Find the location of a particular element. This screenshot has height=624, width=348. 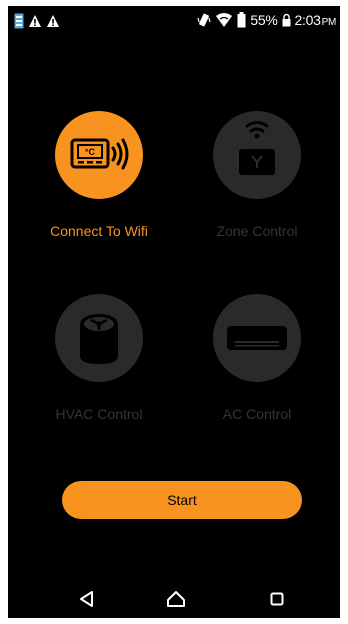

thermostat-wifi-icon: °C is located at coordinates (99, 154).